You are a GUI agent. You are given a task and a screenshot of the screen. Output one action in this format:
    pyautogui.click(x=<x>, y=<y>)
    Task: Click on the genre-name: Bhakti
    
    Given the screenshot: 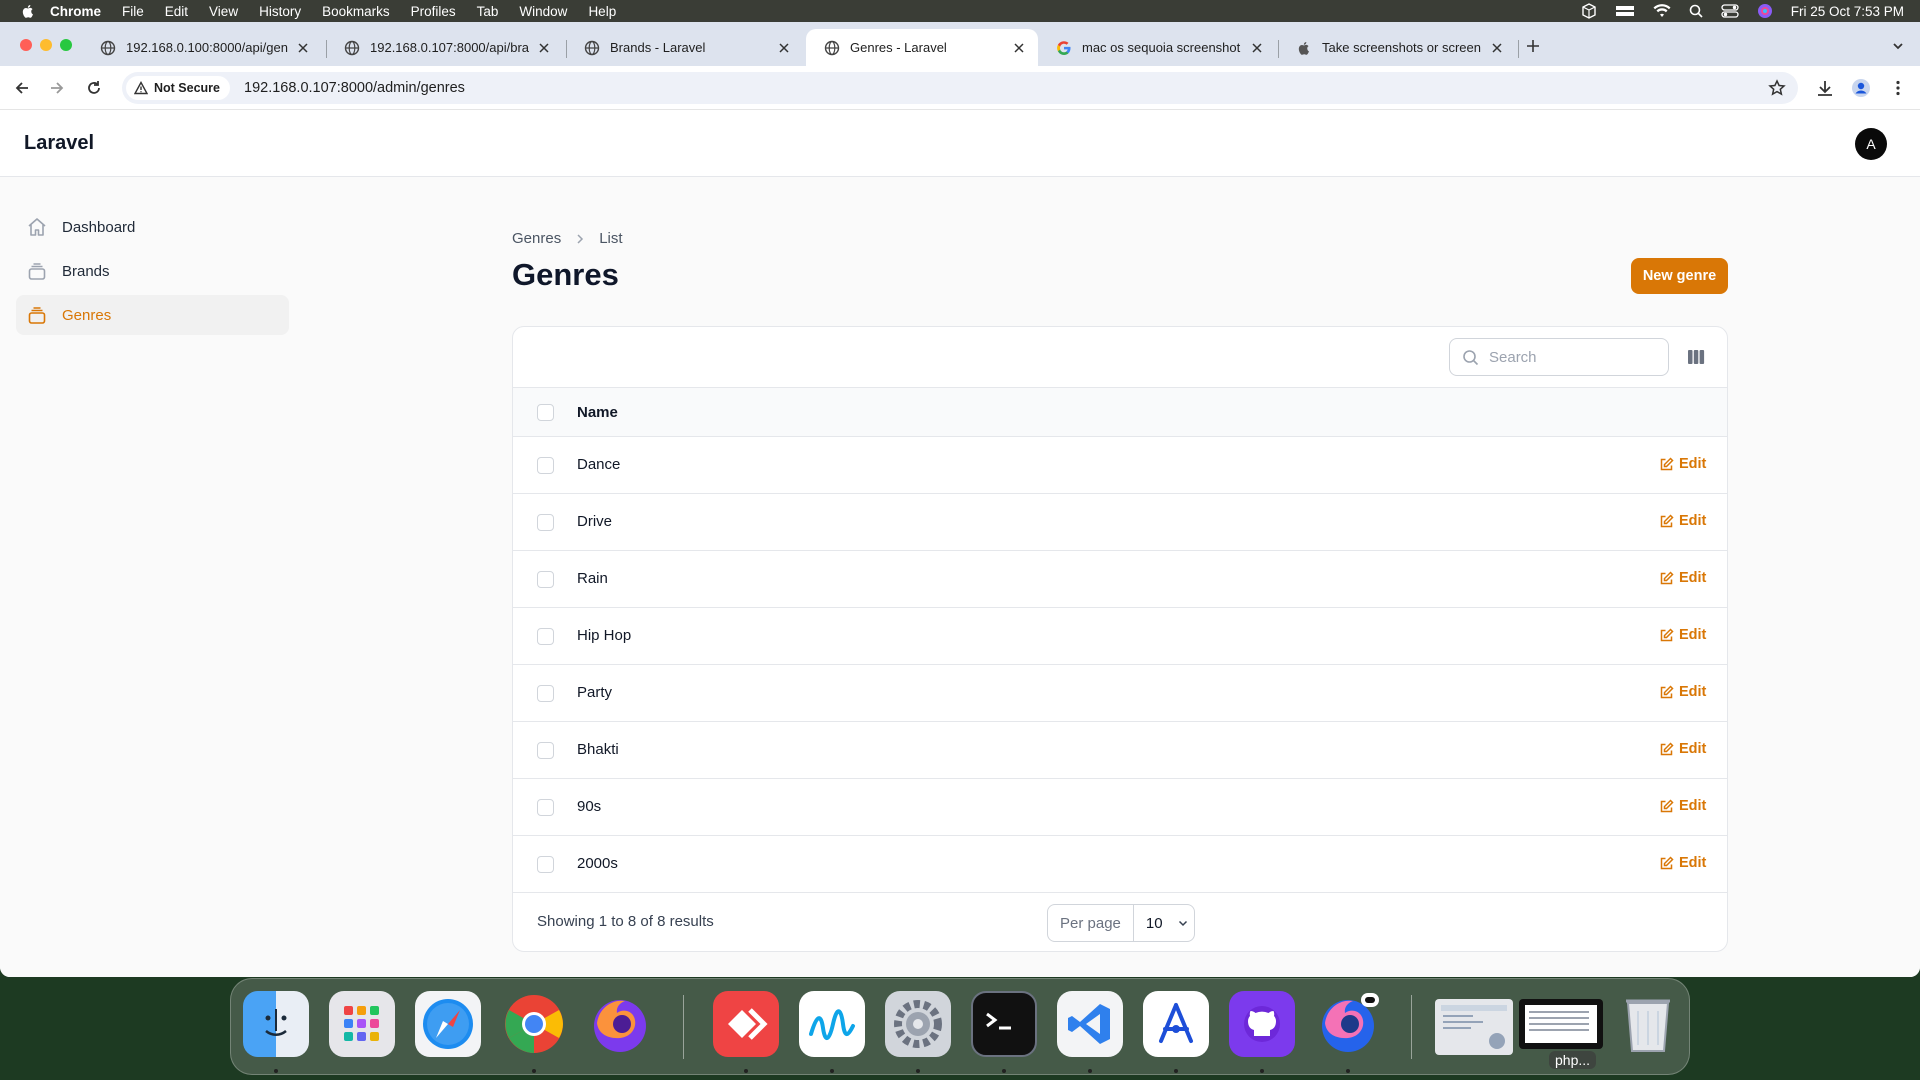 What is the action you would take?
    pyautogui.click(x=598, y=749)
    